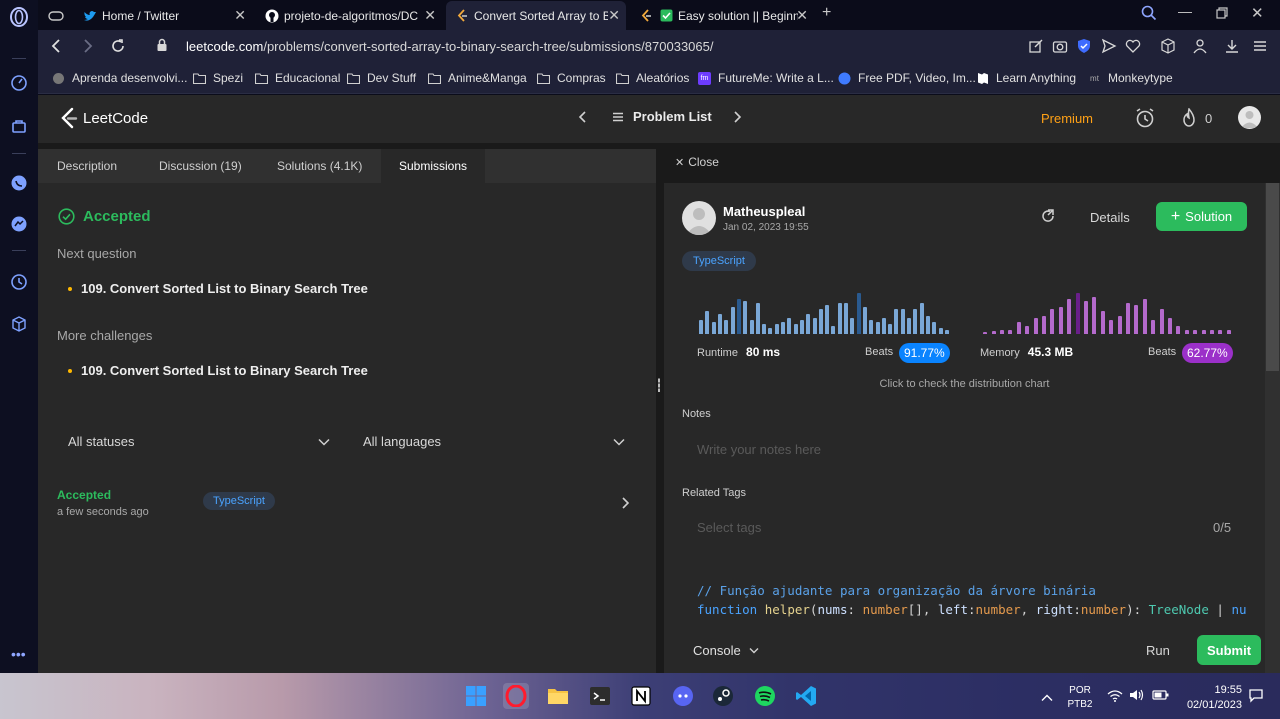  Describe the element at coordinates (88, 48) in the screenshot. I see `forward-icon` at that location.